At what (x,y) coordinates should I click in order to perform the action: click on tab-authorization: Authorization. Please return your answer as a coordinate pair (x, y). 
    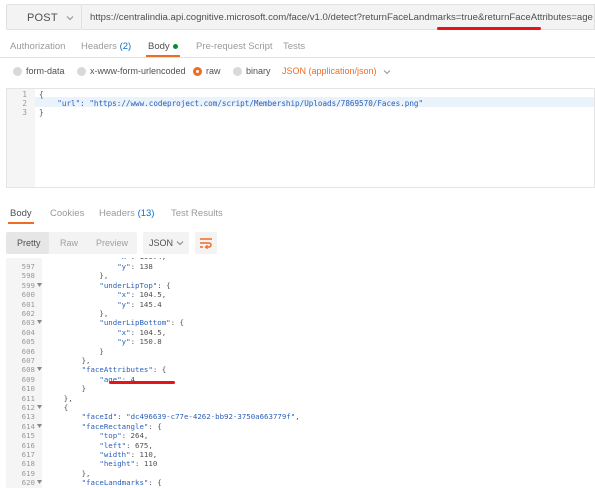
    Looking at the image, I should click on (37, 46).